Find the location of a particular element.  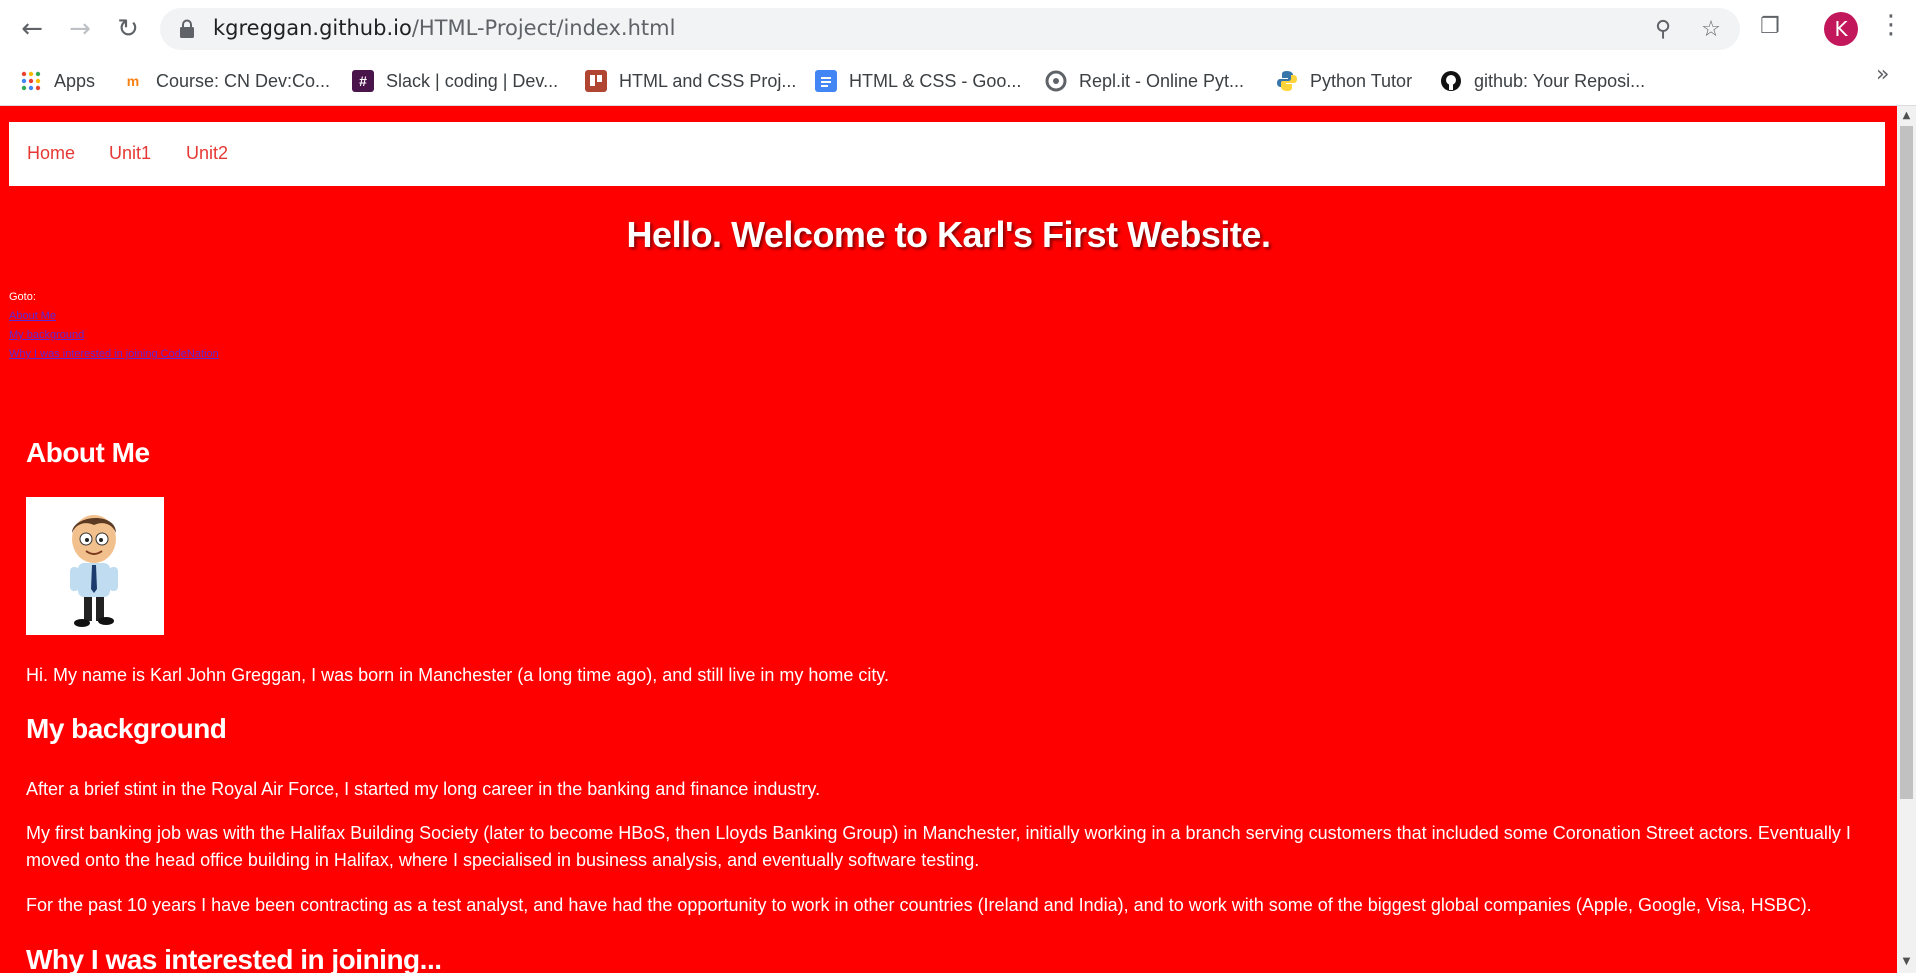

bookmark-star-icon: ☆ is located at coordinates (1711, 29).